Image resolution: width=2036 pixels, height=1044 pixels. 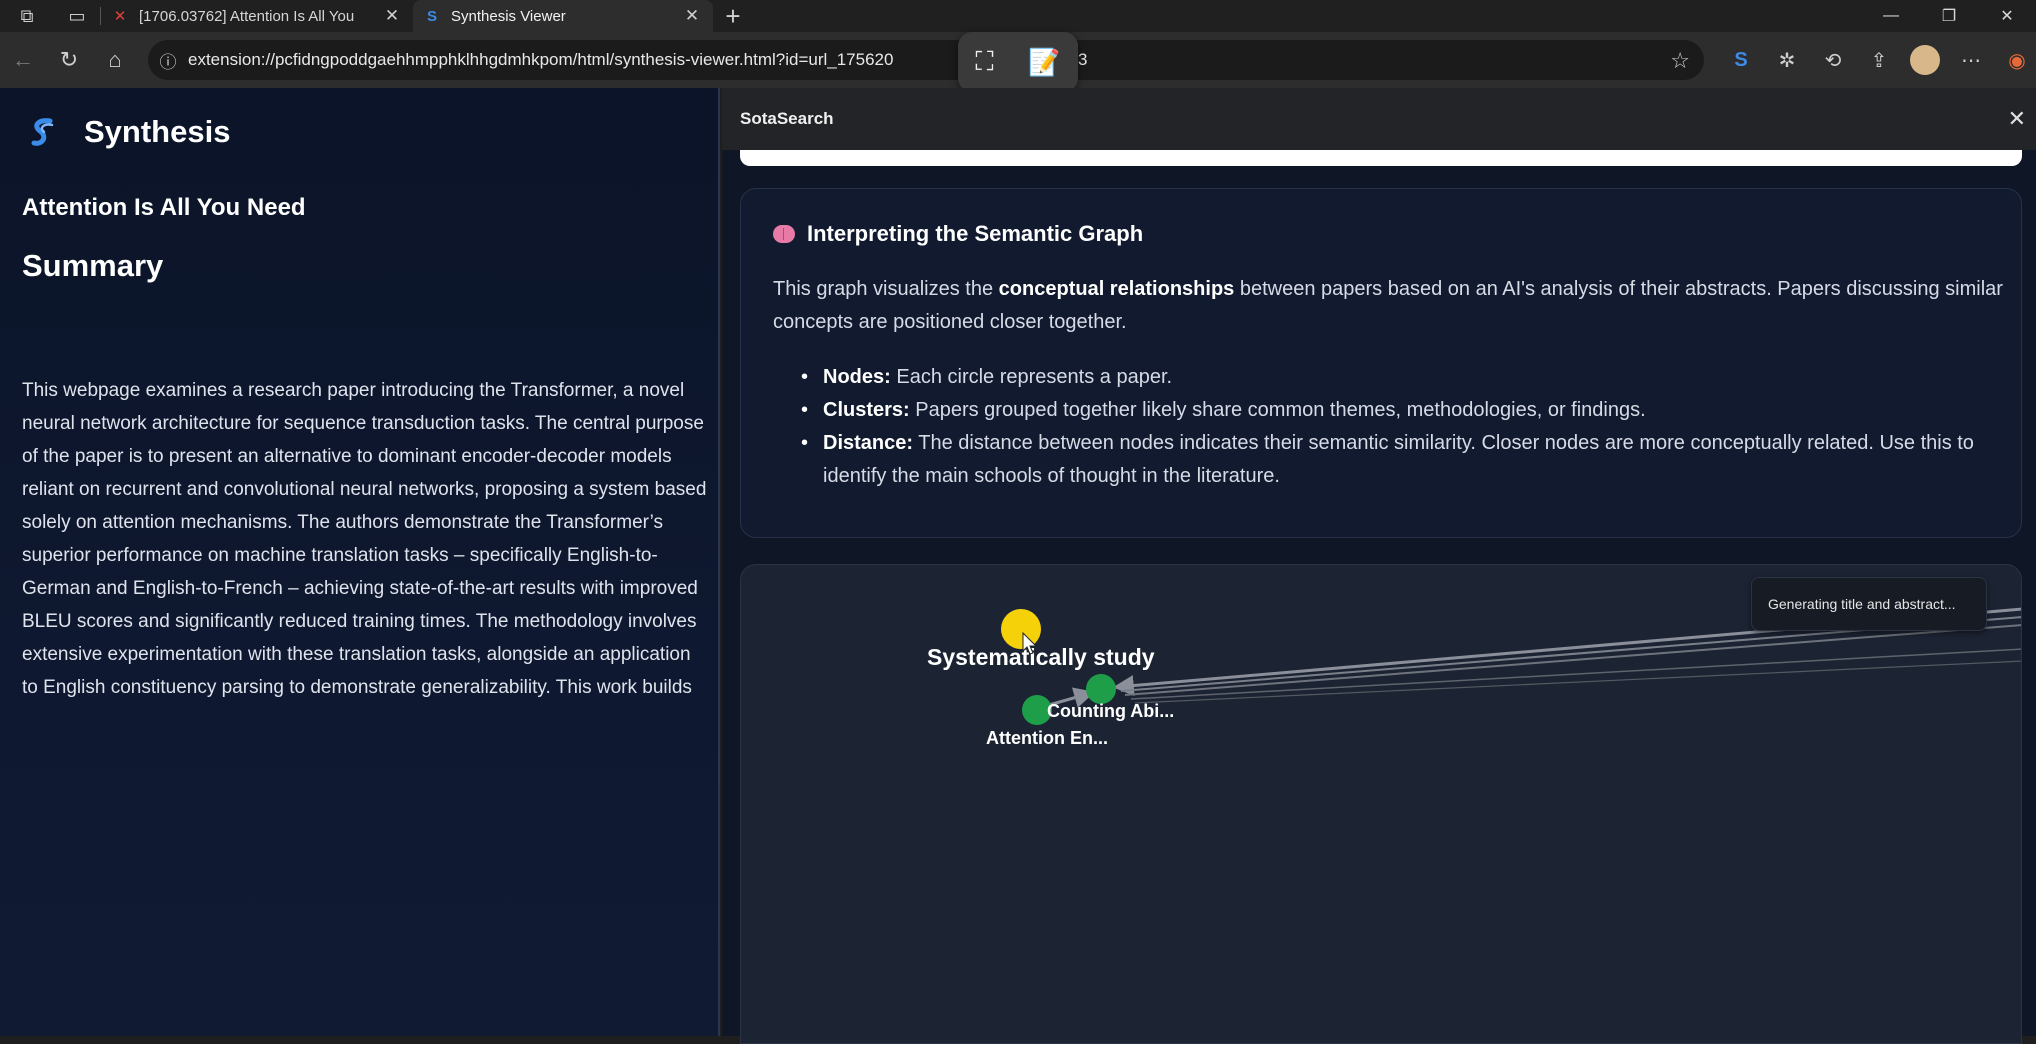 What do you see at coordinates (975, 233) in the screenshot?
I see `info-card-title-text: Interpreting the Semantic Graph` at bounding box center [975, 233].